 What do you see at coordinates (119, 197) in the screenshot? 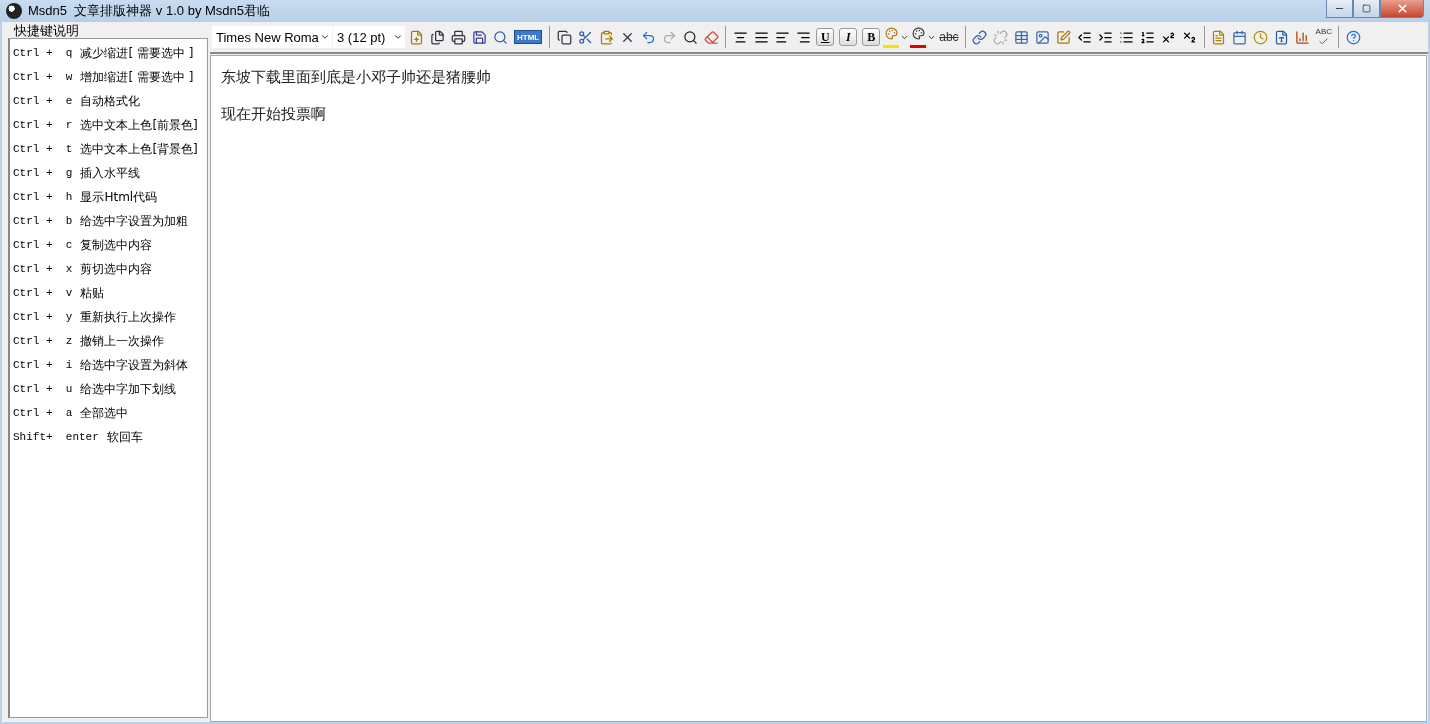
I see `shortcut-action: 显示Html代码` at bounding box center [119, 197].